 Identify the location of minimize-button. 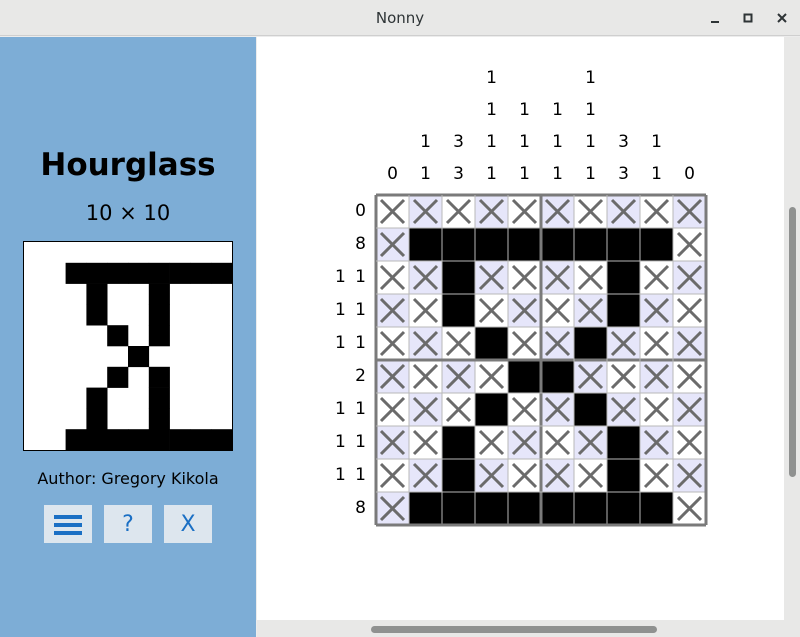
(715, 18).